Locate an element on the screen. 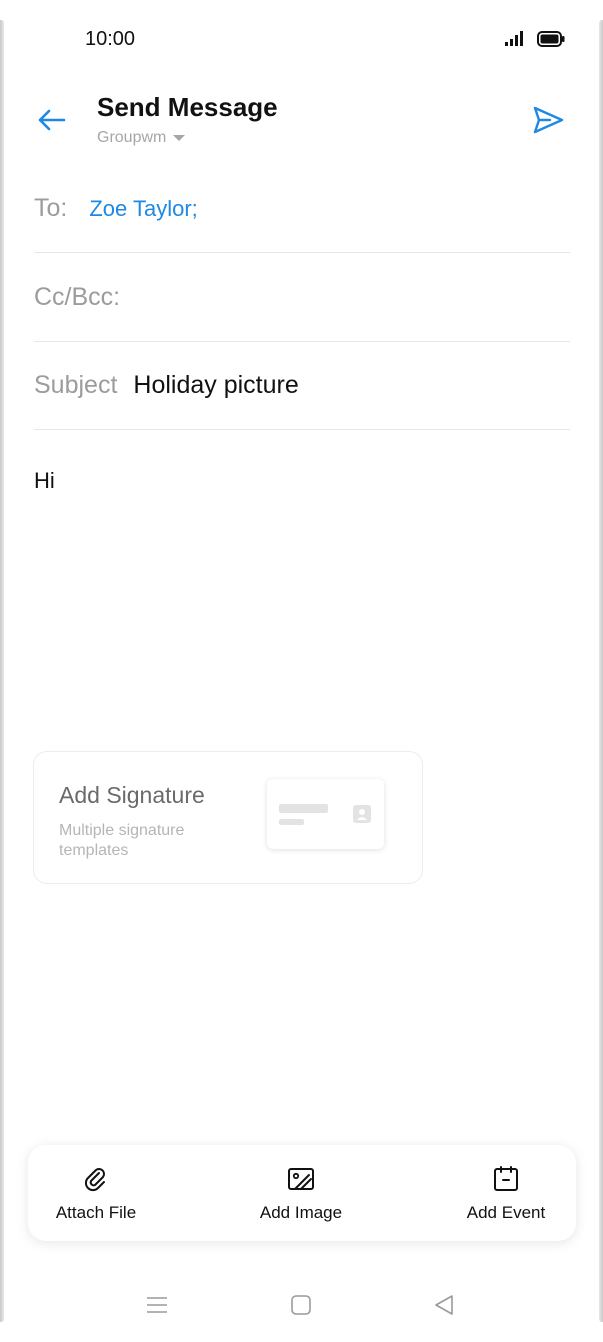 This screenshot has width=603, height=1342. add-image-label: Add Image is located at coordinates (301, 1212).